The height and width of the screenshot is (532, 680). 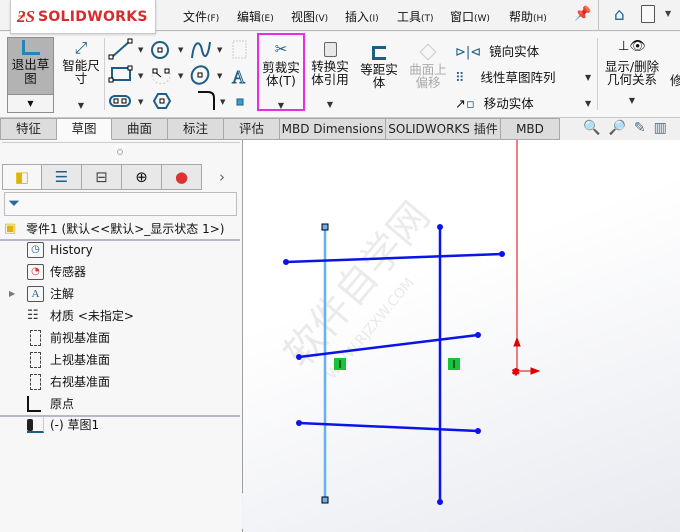 I want to click on expand-arrow-icon: ▶, so click(x=12, y=294).